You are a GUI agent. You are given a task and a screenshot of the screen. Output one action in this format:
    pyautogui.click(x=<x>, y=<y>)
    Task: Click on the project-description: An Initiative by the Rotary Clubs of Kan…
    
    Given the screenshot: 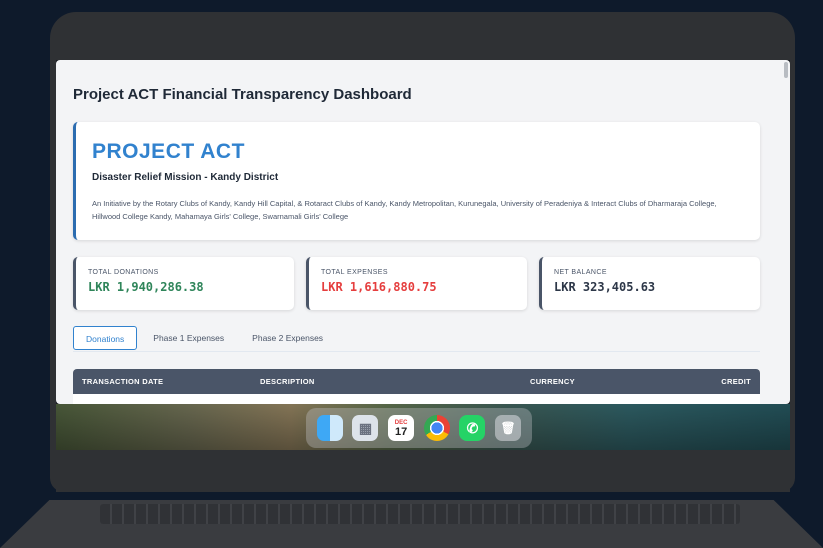 What is the action you would take?
    pyautogui.click(x=404, y=210)
    